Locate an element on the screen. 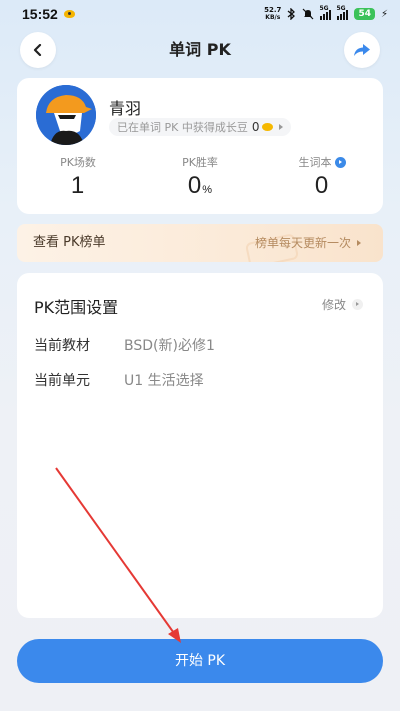  unit-row: 当前单元 U1 生活选择 is located at coordinates (119, 380).